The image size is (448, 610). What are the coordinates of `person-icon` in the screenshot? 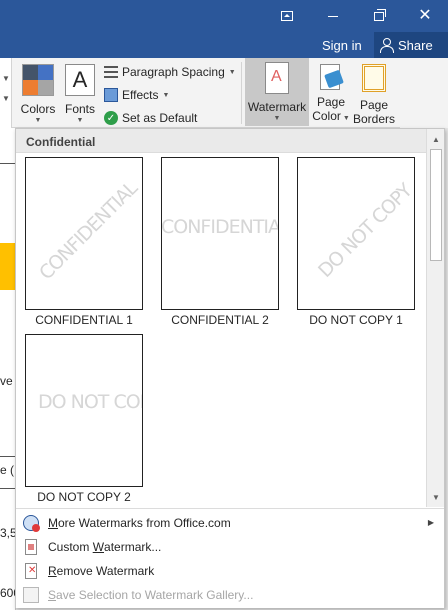 It's located at (387, 45).